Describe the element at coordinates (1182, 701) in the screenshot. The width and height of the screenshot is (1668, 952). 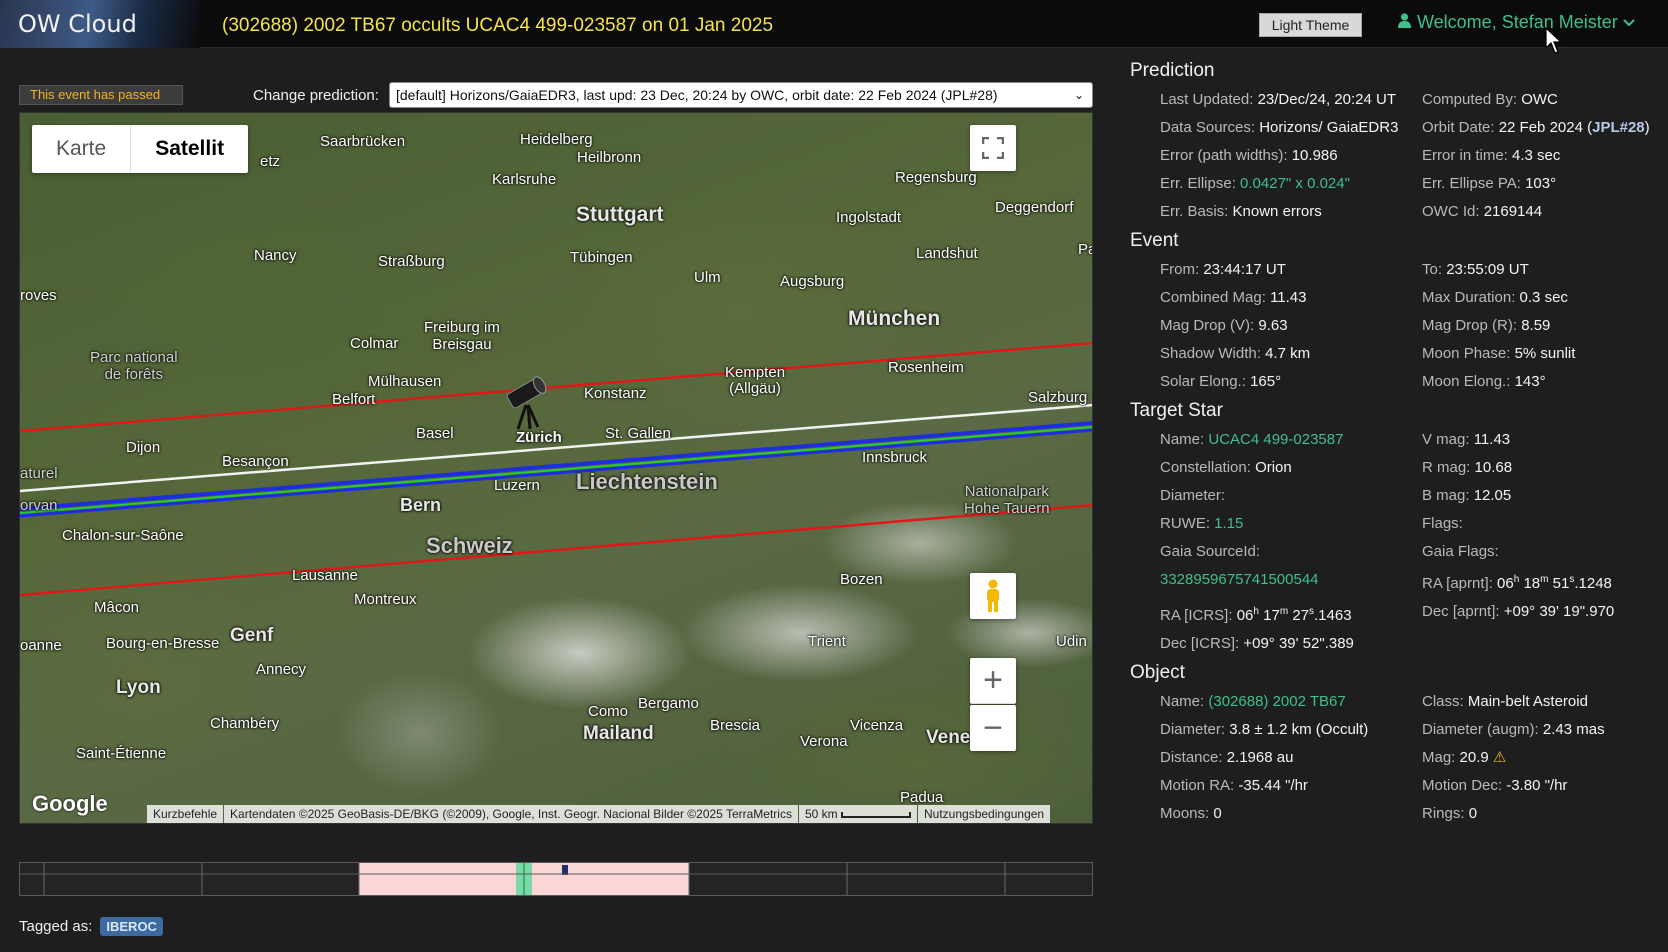
I see `field-label: Name:` at that location.